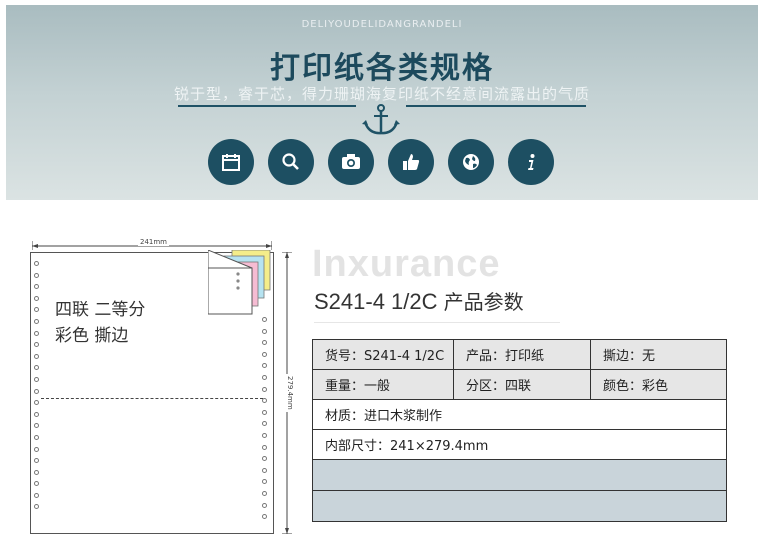 The height and width of the screenshot is (559, 770). I want to click on banner-subtitle: 锐于型，睿于芯，得力珊瑚海复印纸不经意间流露出的气质, so click(381, 94).